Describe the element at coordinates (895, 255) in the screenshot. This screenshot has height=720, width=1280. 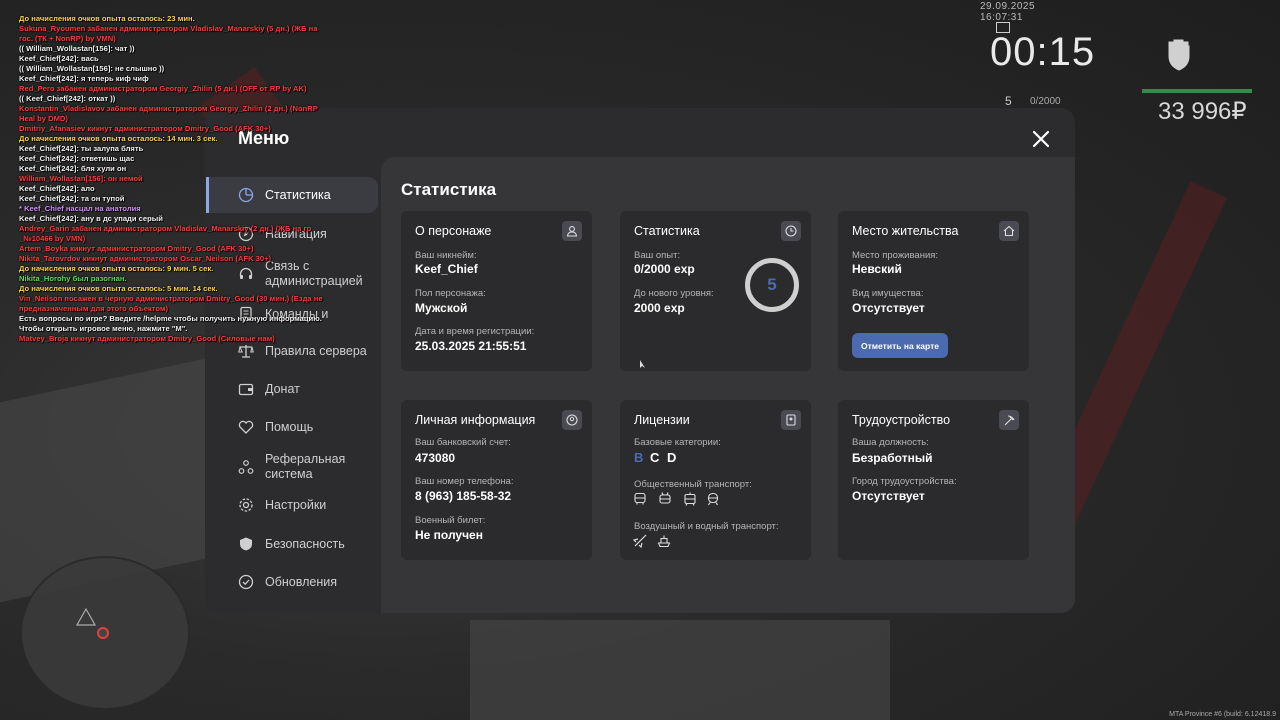
I see `residence-label: Место проживания:` at that location.